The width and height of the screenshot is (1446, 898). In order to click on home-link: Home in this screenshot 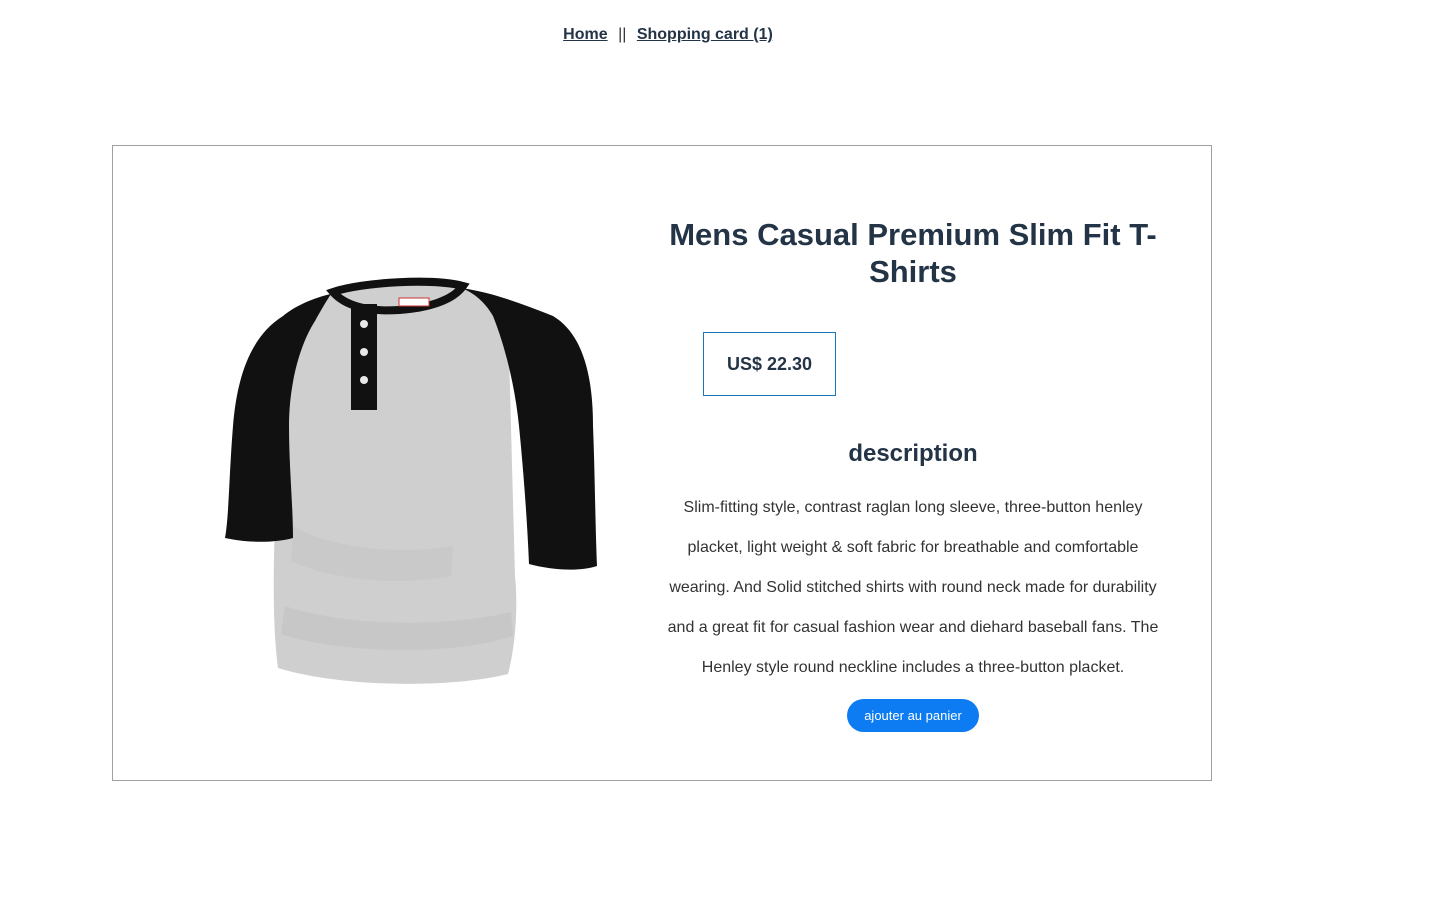, I will do `click(585, 34)`.